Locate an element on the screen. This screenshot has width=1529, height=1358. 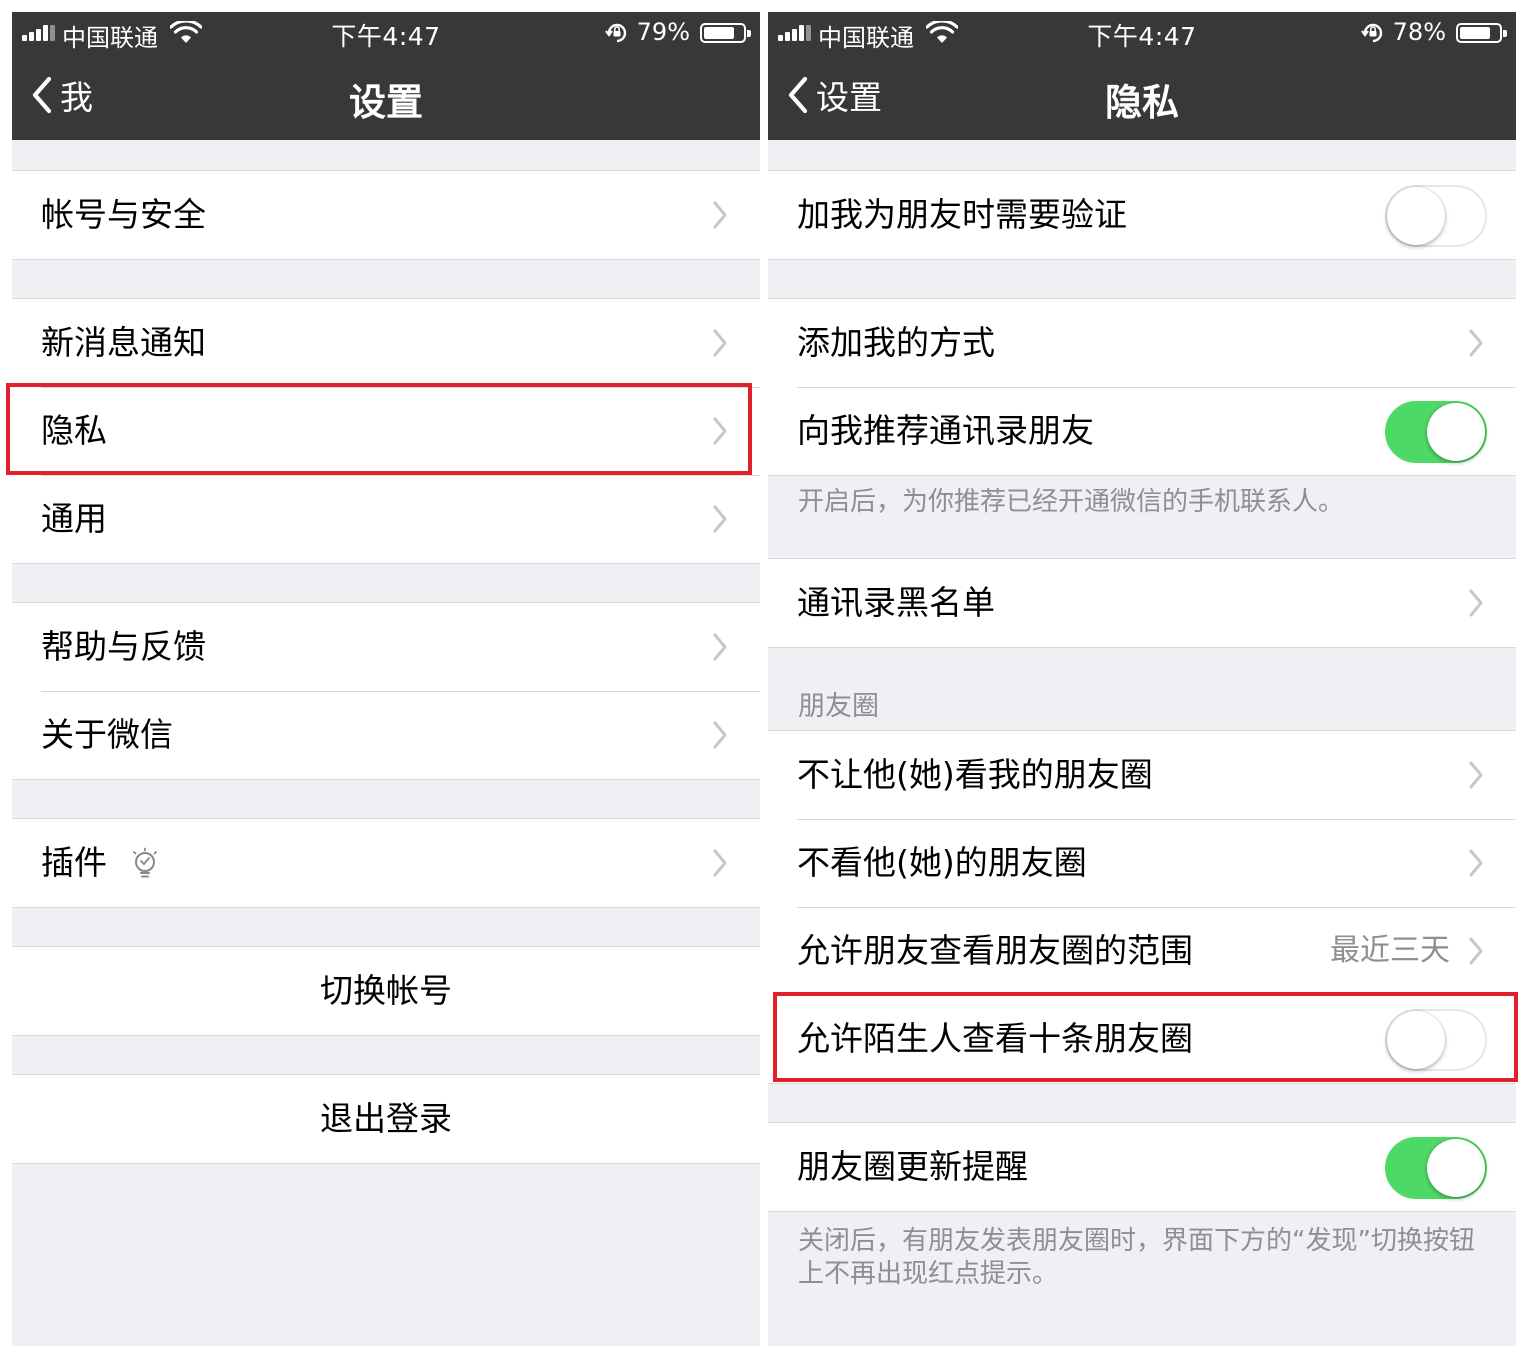
privacy-group: 通讯录黑名单 is located at coordinates (1142, 603).